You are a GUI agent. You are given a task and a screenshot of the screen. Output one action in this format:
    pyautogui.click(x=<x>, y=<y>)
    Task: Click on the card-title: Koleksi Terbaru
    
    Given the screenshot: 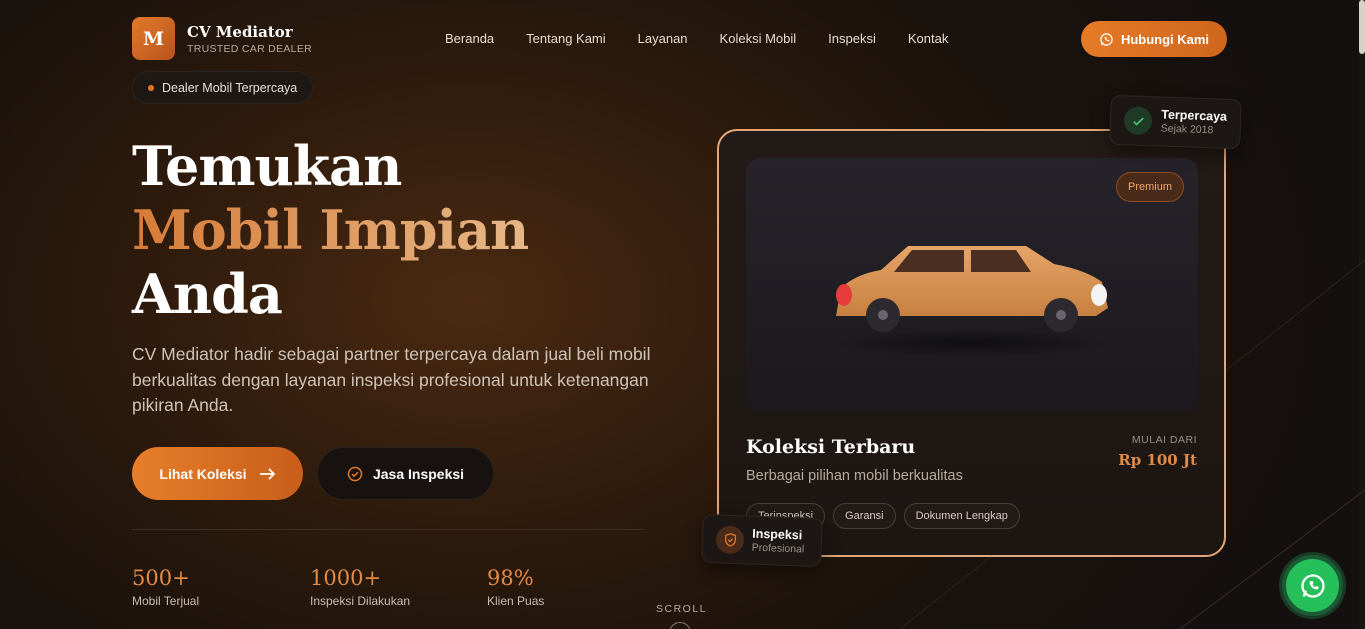 What is the action you would take?
    pyautogui.click(x=831, y=447)
    